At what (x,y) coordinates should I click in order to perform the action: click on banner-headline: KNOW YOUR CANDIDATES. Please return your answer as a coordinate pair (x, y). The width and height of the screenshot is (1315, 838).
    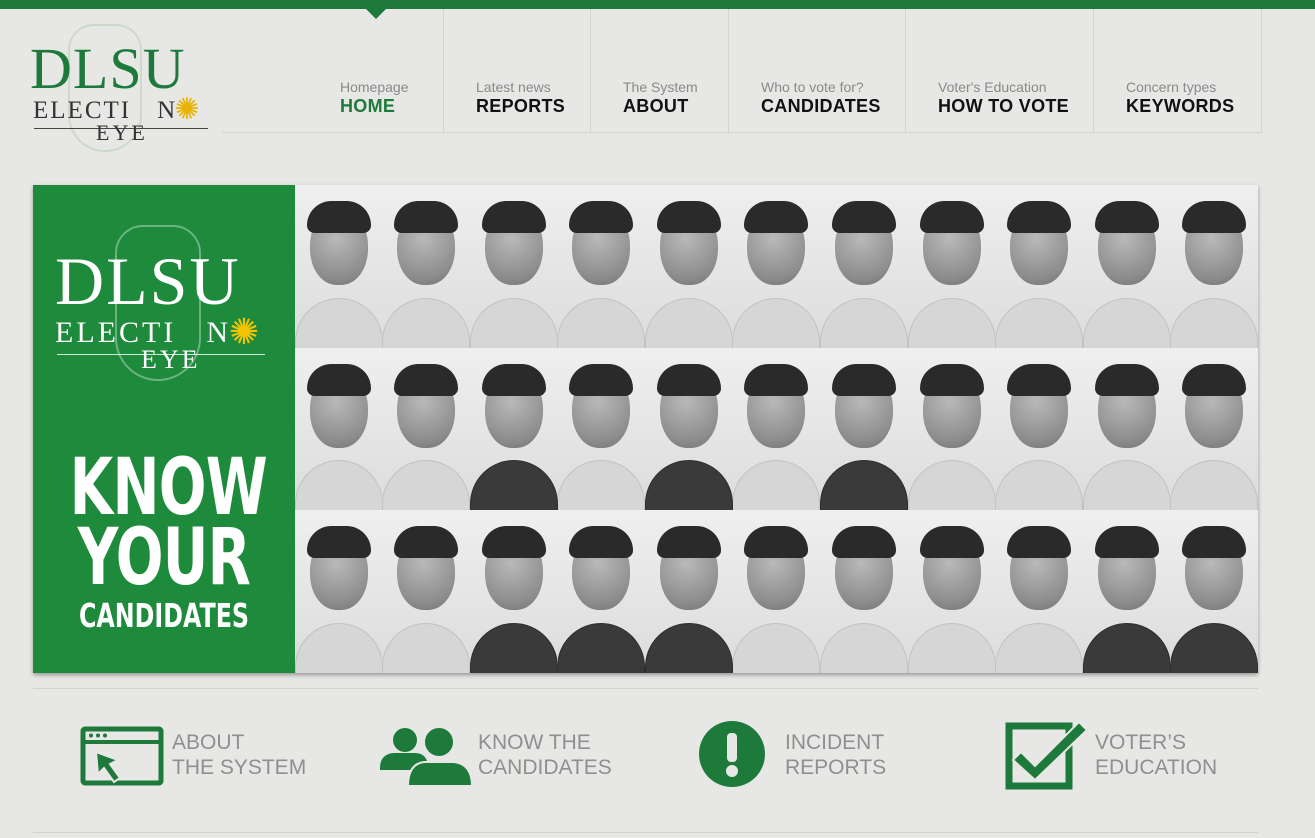
    Looking at the image, I should click on (169, 542).